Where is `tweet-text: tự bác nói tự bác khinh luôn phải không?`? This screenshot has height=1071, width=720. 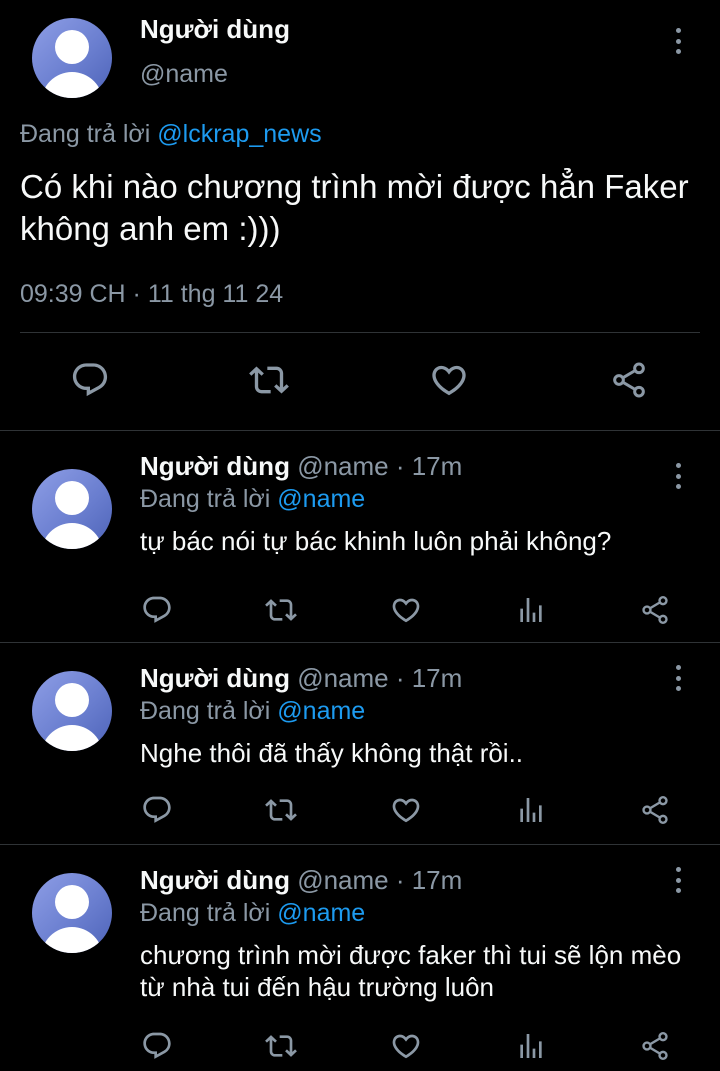 tweet-text: tự bác nói tự bác khinh luôn phải không? is located at coordinates (376, 541).